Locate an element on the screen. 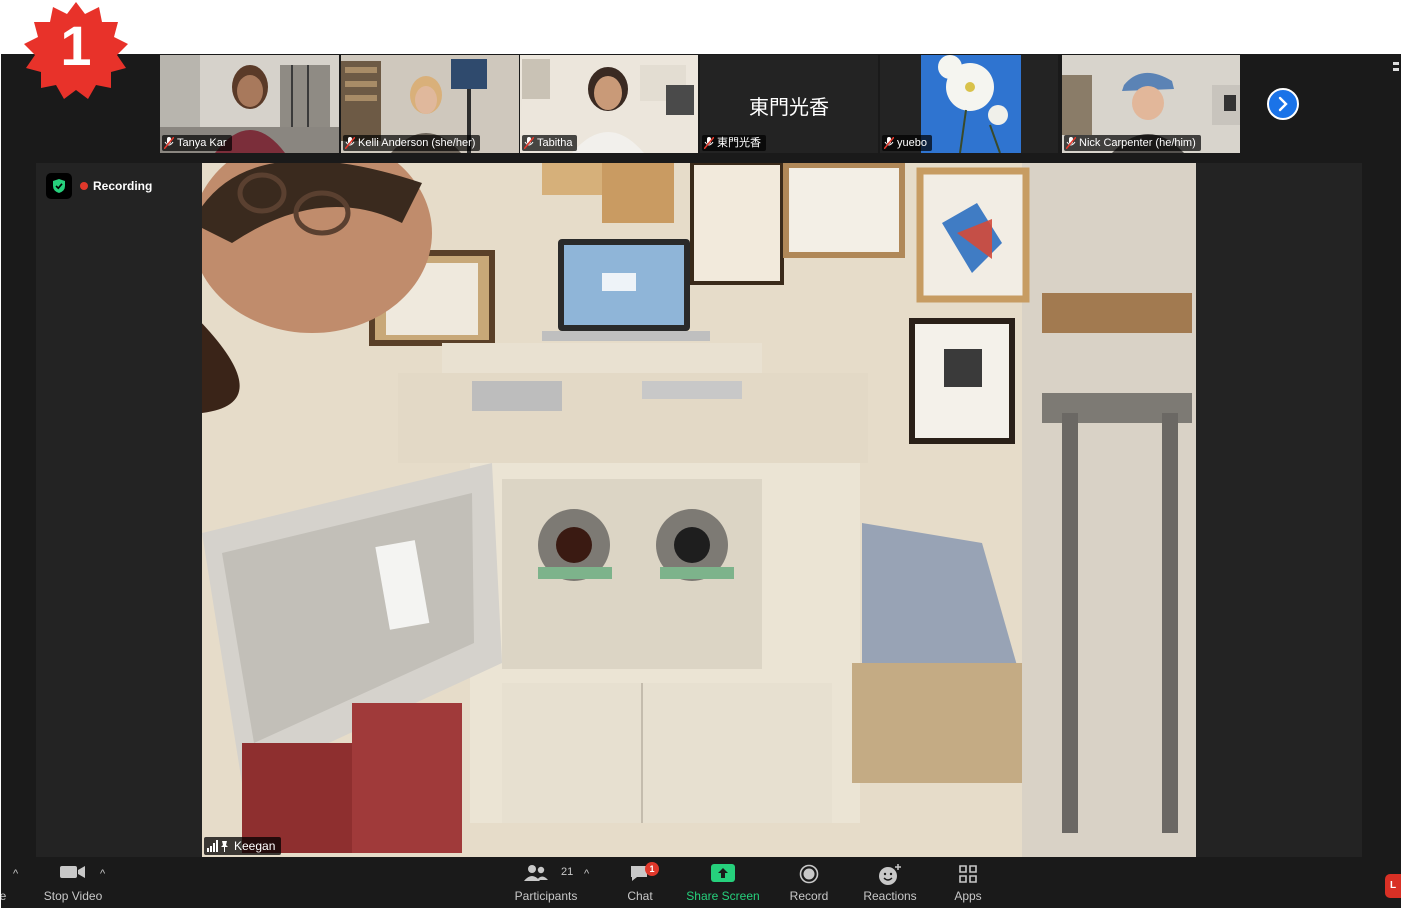  participant-name-tag: yuebo is located at coordinates (907, 143).